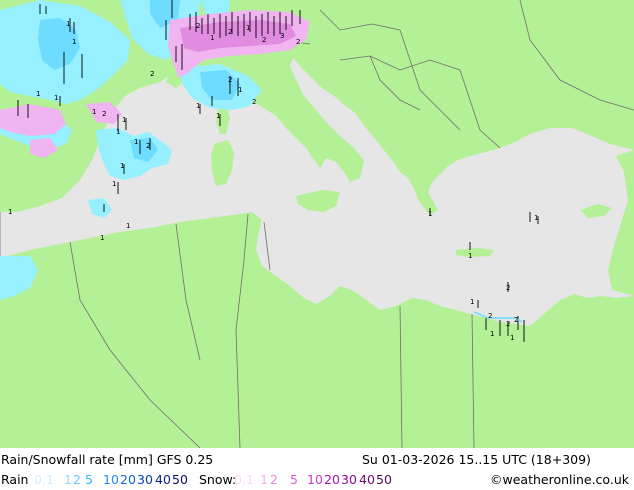 The image size is (634, 490). Describe the element at coordinates (15, 479) in the screenshot. I see `rain-label: Rain` at that location.